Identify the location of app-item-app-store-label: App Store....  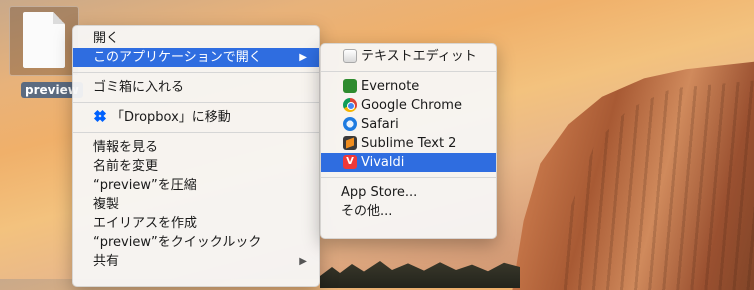
(379, 192).